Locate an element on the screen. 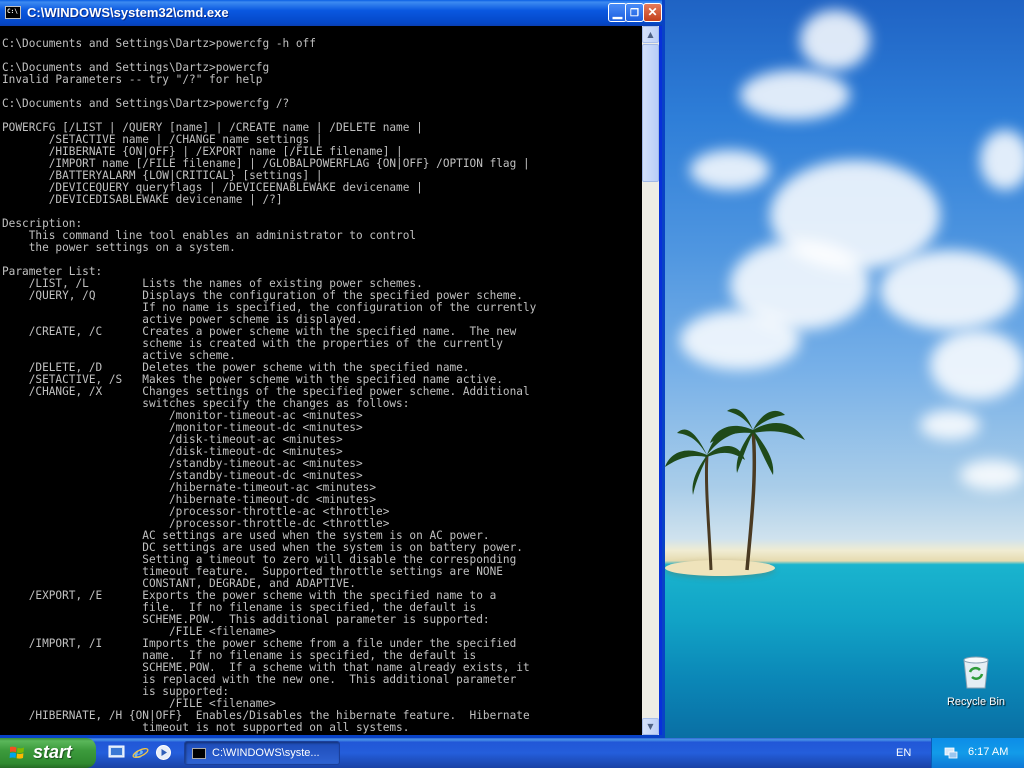 The height and width of the screenshot is (768, 1024). start-label: start is located at coordinates (53, 752).